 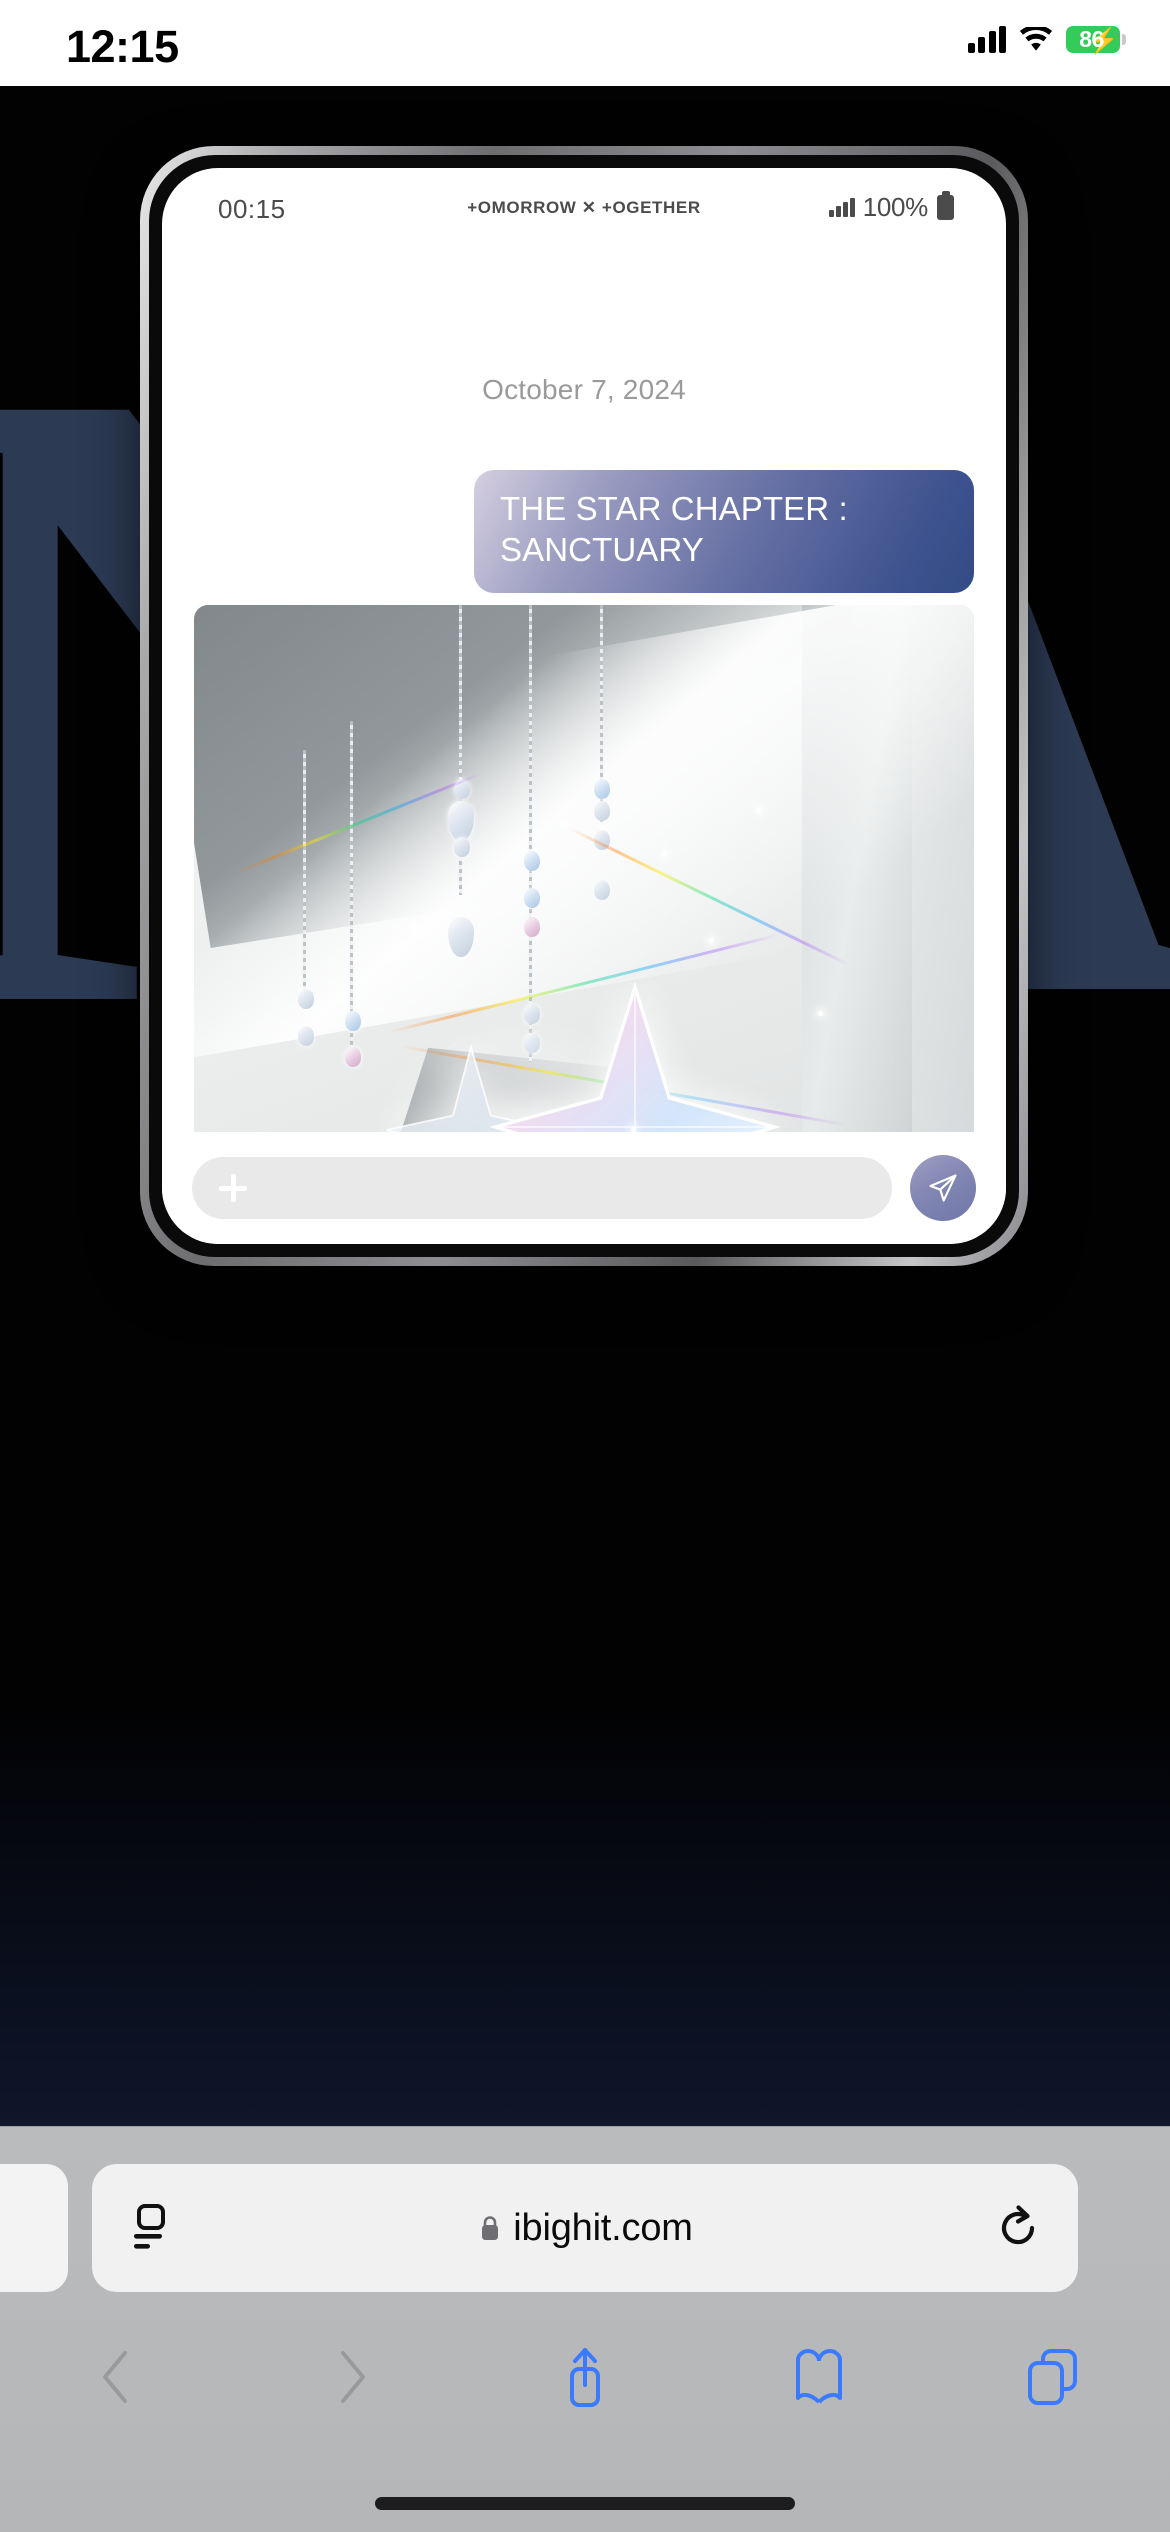 What do you see at coordinates (635, 1057) in the screenshot?
I see `crystal-star-large` at bounding box center [635, 1057].